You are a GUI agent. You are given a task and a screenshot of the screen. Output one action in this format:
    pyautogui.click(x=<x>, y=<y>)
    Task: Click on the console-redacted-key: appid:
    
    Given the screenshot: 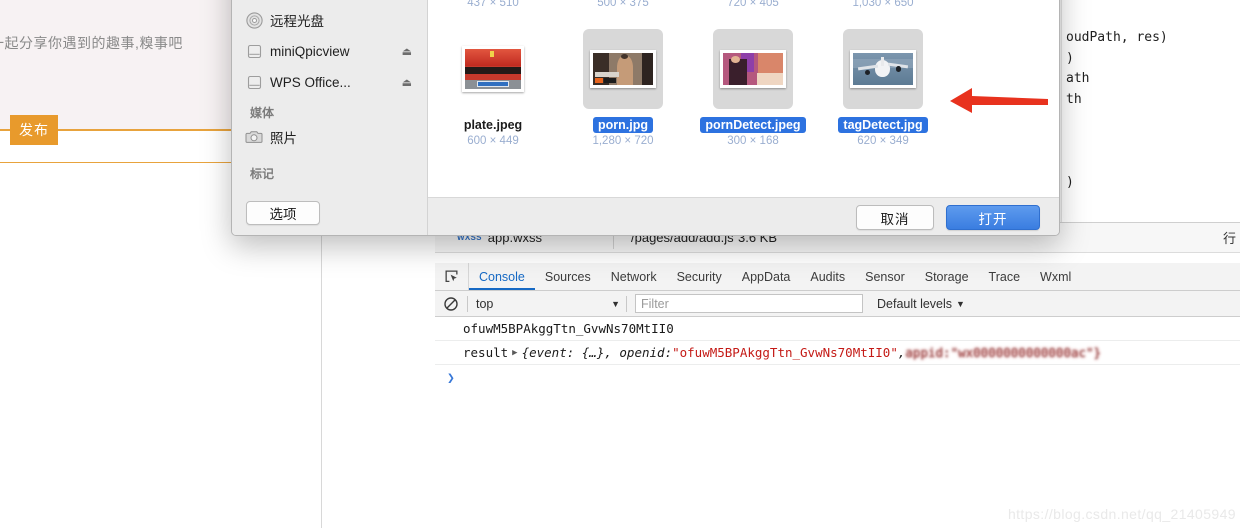 What is the action you would take?
    pyautogui.click(x=928, y=352)
    